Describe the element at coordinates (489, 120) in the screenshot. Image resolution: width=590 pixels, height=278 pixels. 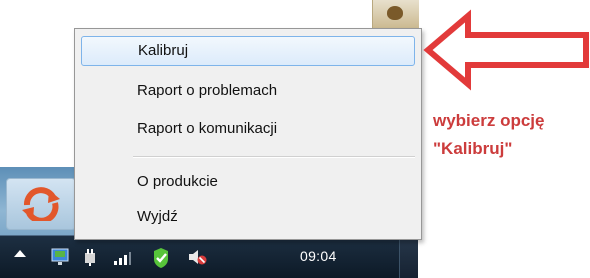
I see `annotation-line-1: wybierz opcję` at that location.